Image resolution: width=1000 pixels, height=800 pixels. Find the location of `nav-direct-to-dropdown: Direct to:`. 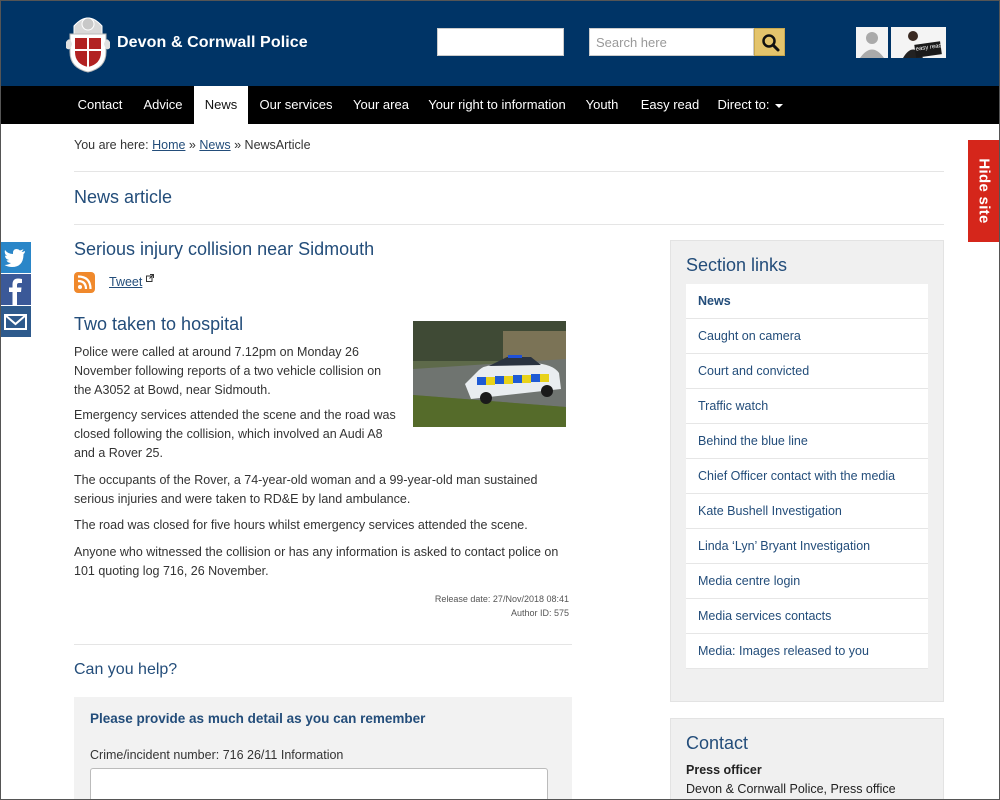

nav-direct-to-dropdown: Direct to: is located at coordinates (750, 105).